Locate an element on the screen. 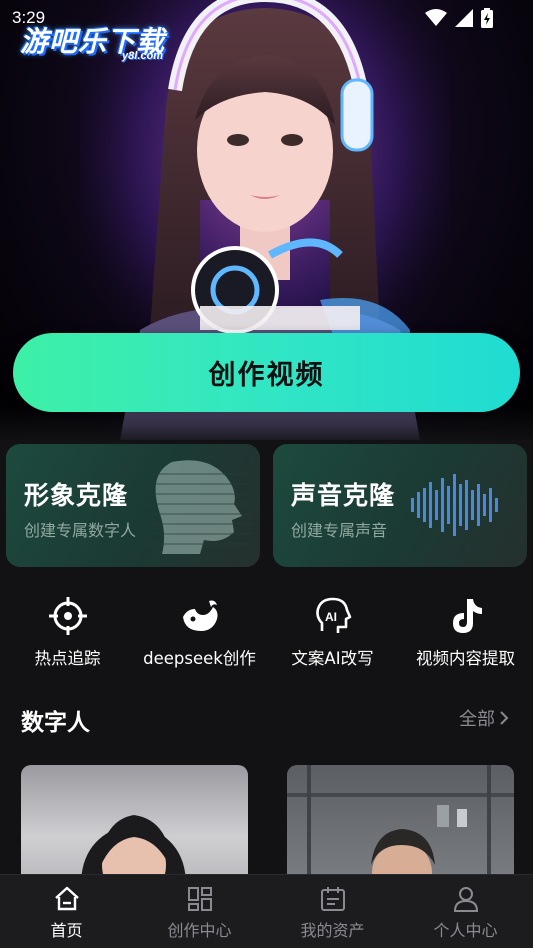 The width and height of the screenshot is (533, 948). image-clone-title: 形象克隆 is located at coordinates (76, 495).